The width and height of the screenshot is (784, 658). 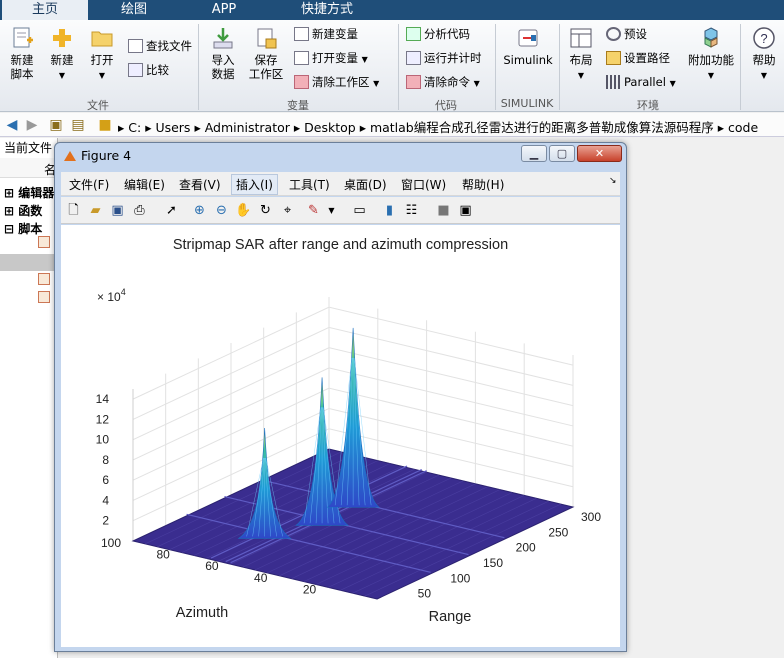 What do you see at coordinates (22, 53) in the screenshot?
I see `new-script-button: 新建 脚本` at bounding box center [22, 53].